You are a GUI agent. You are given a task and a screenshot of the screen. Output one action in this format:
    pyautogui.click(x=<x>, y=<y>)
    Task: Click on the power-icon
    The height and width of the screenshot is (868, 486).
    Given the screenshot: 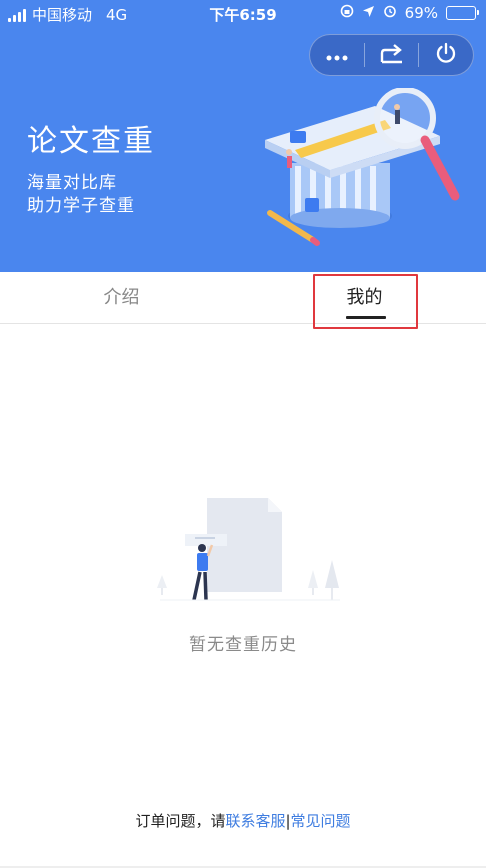 What is the action you would take?
    pyautogui.click(x=446, y=55)
    